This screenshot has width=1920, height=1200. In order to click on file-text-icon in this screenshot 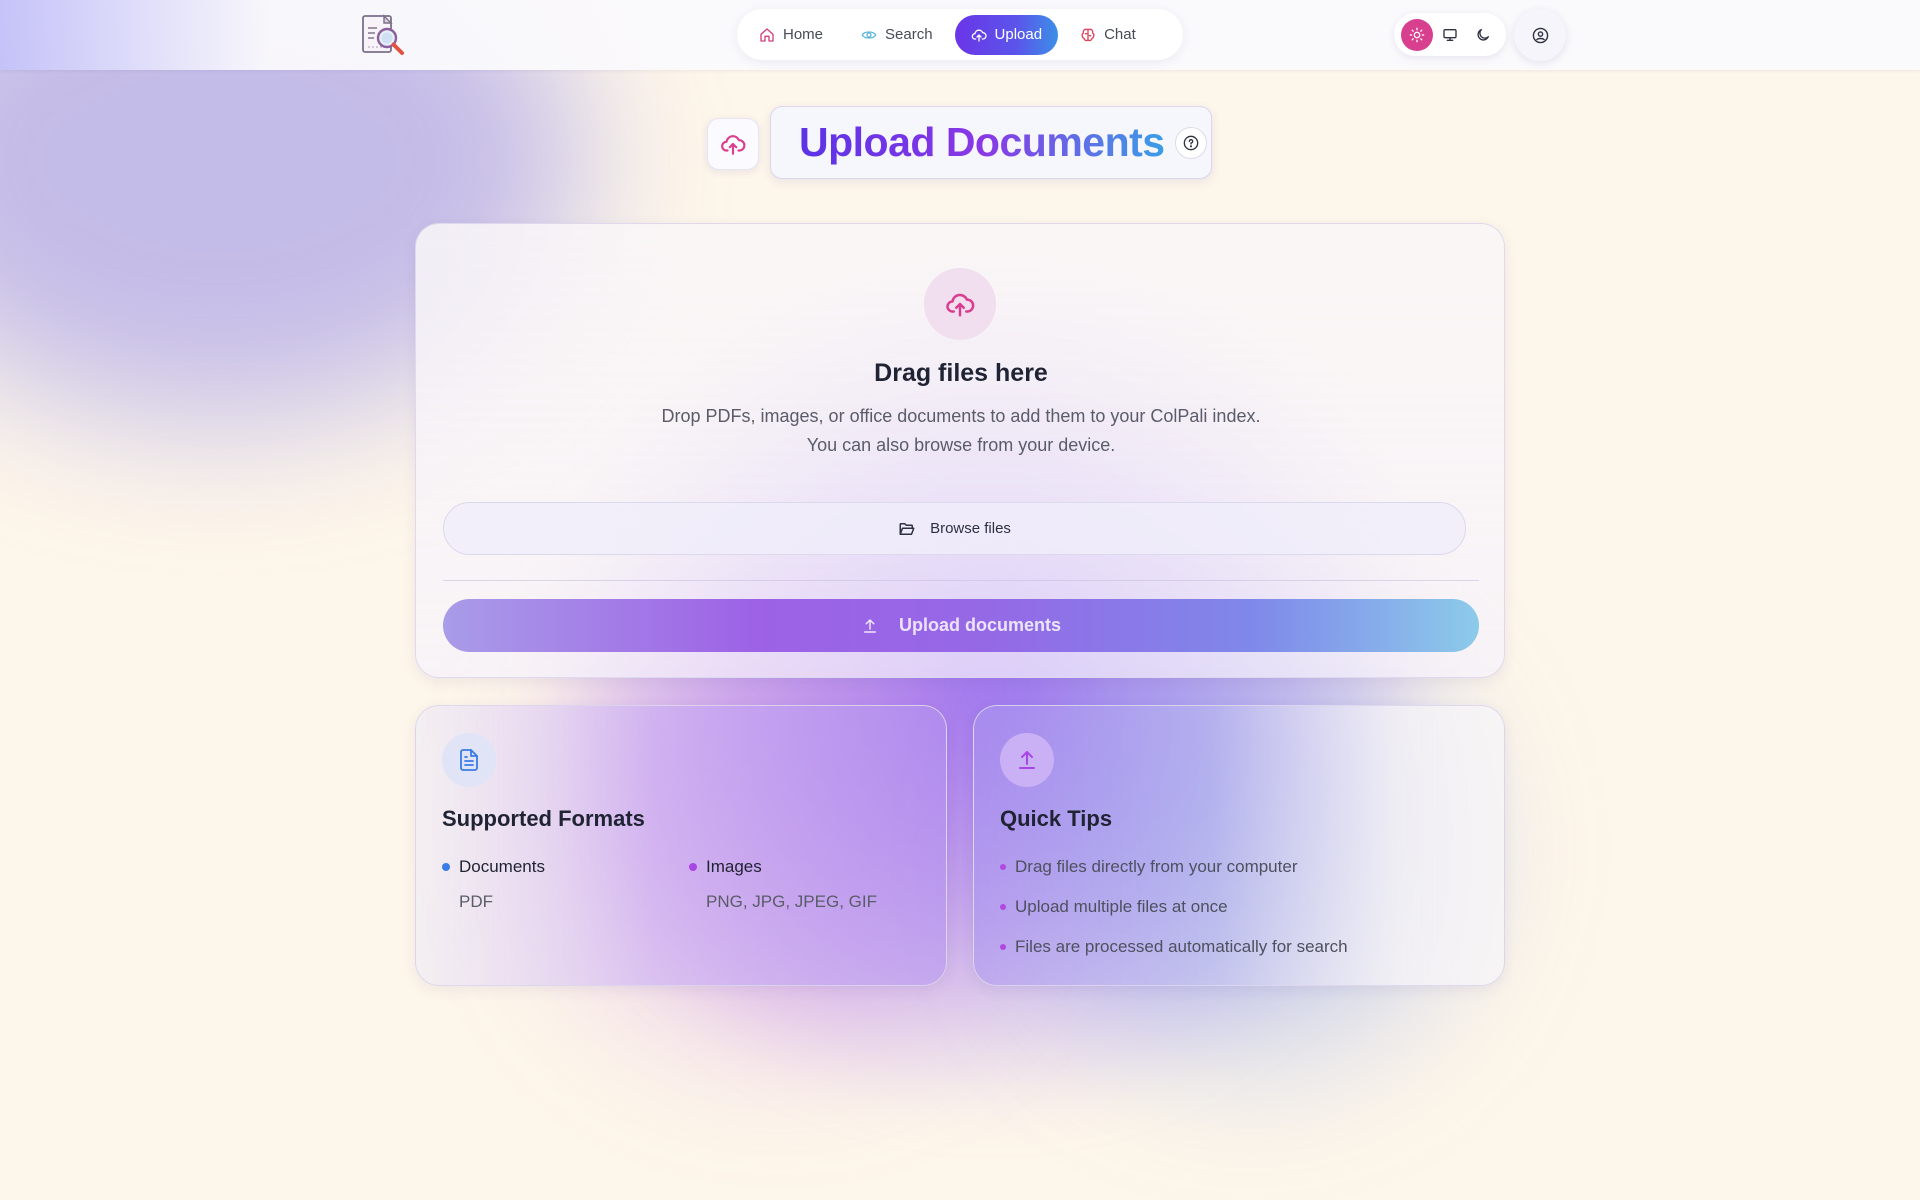, I will do `click(469, 760)`.